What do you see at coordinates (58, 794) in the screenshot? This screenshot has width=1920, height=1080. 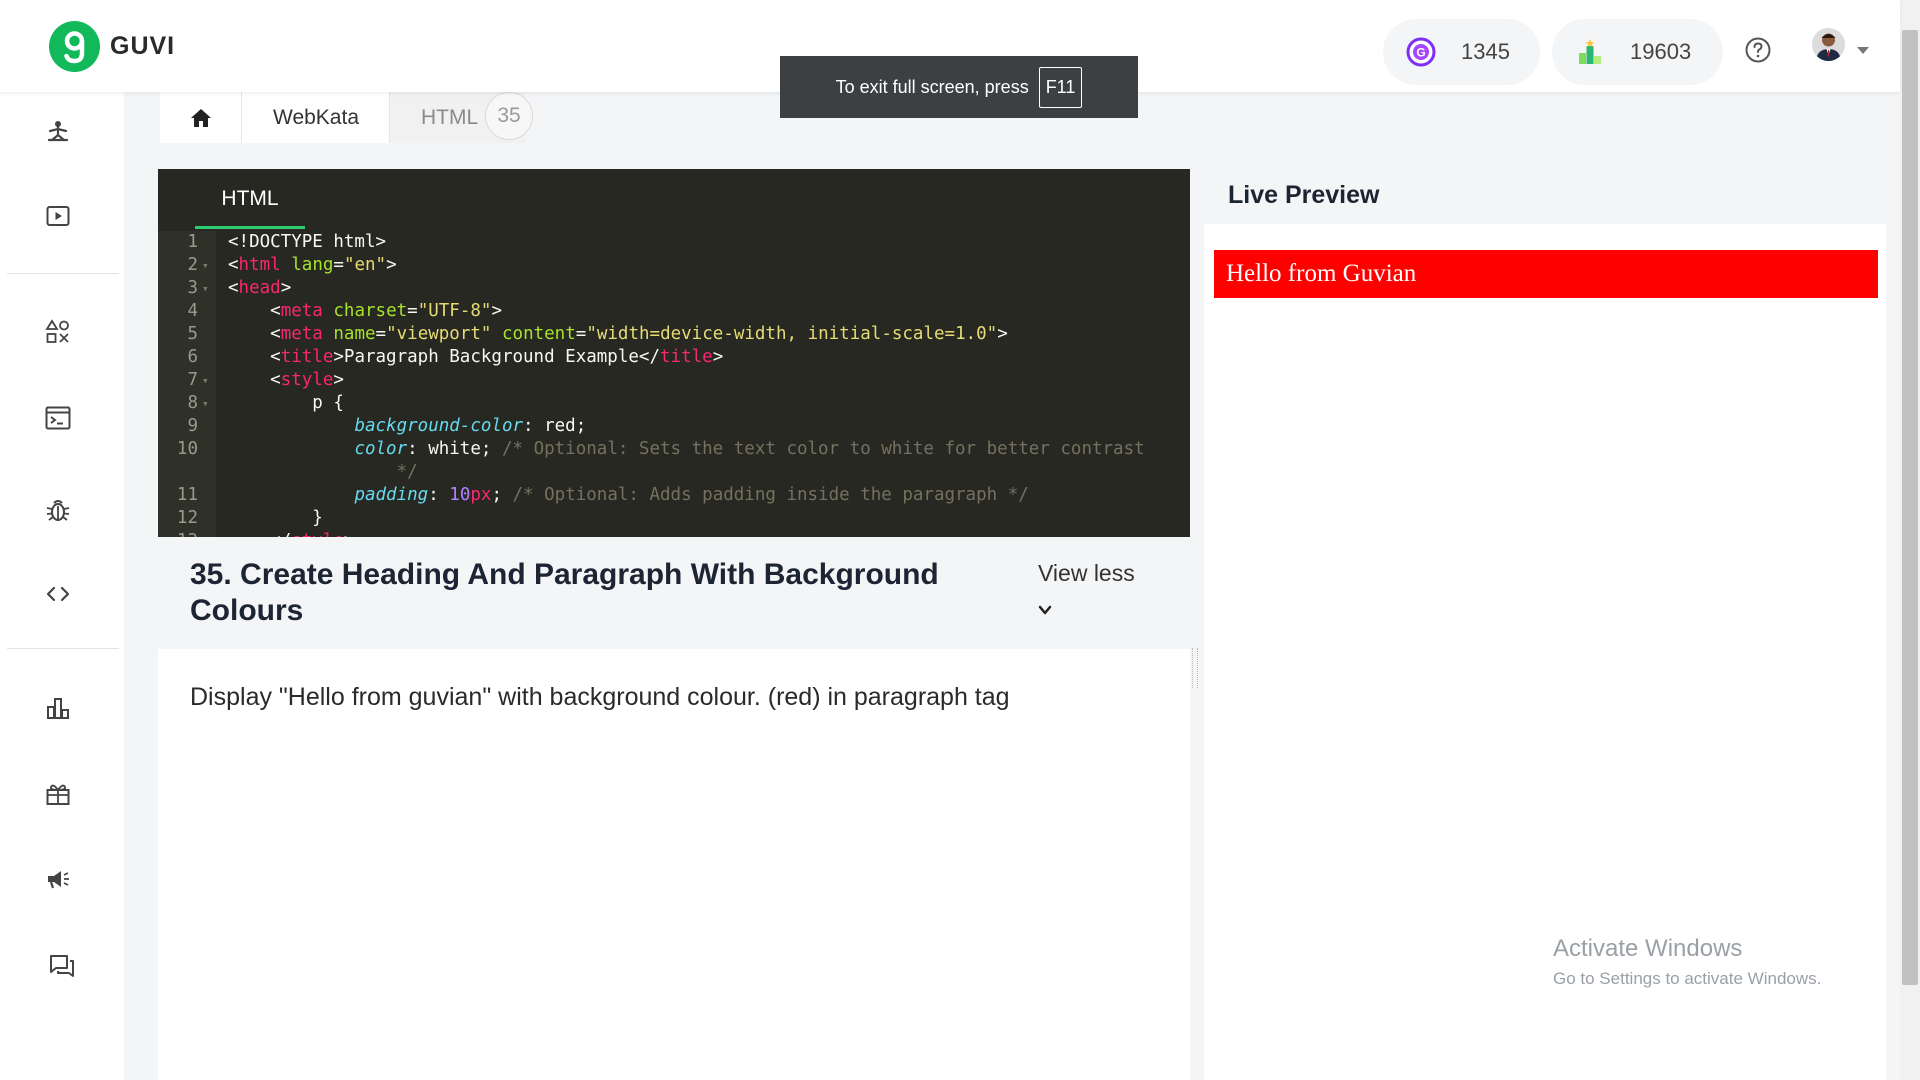 I see `gift-icon` at bounding box center [58, 794].